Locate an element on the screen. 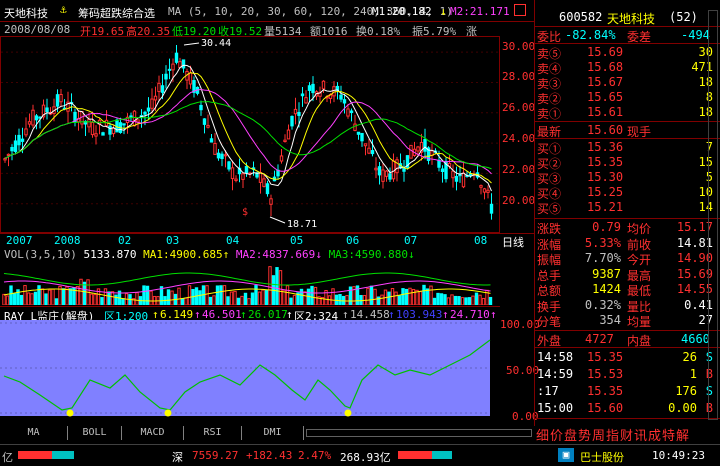 This screenshot has width=720, height=466. stat-value-1: 9387 is located at coordinates (606, 273).